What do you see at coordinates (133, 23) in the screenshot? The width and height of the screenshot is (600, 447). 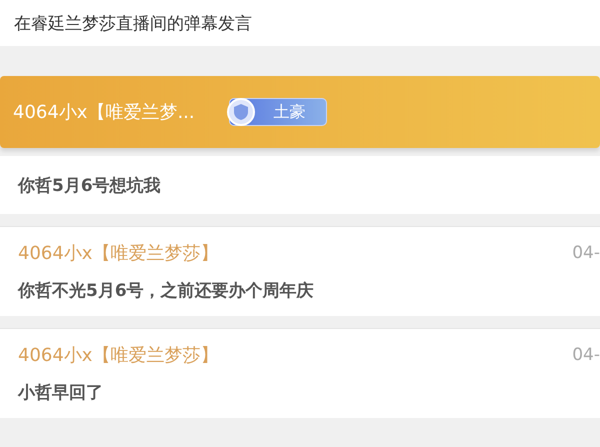 I see `page-title: 在睿廷兰梦莎直播间的弹幕发言` at bounding box center [133, 23].